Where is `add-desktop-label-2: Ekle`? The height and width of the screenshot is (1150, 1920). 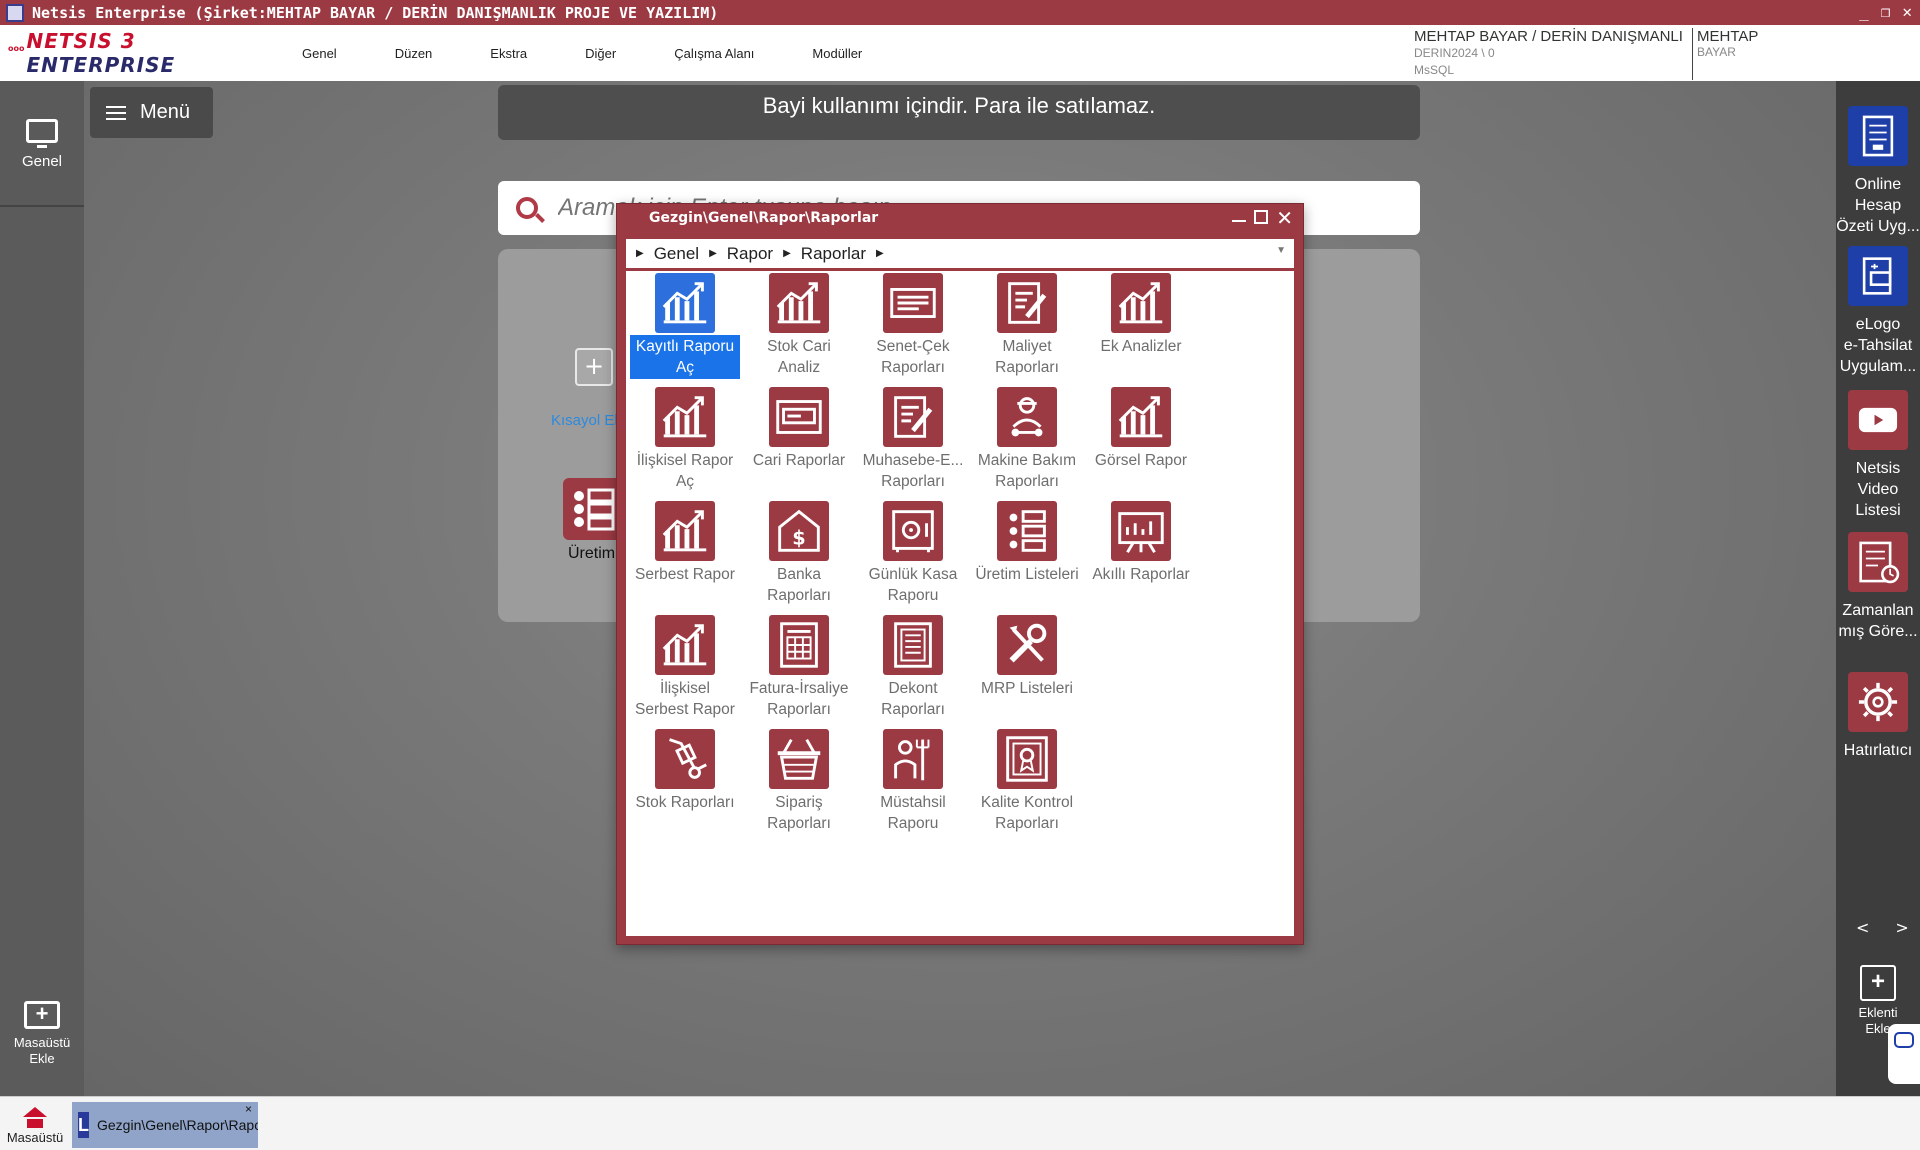 add-desktop-label-2: Ekle is located at coordinates (42, 1058).